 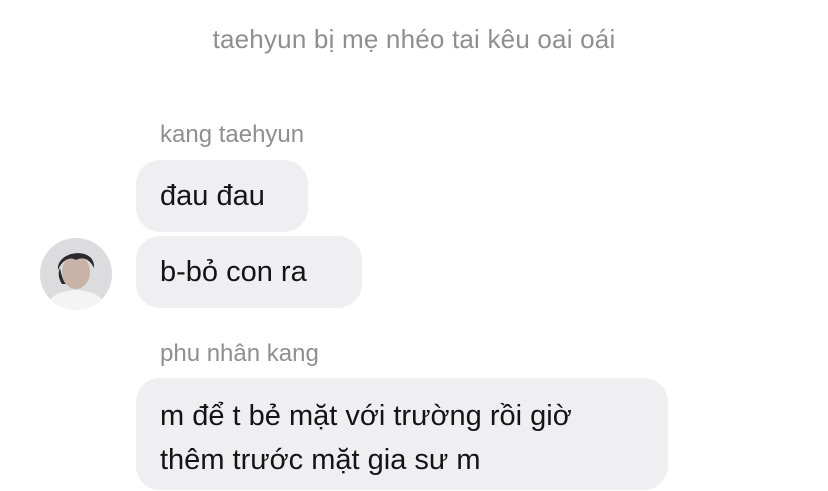 I want to click on sender-name-kang-taehyun: kang taehyun, so click(x=232, y=134).